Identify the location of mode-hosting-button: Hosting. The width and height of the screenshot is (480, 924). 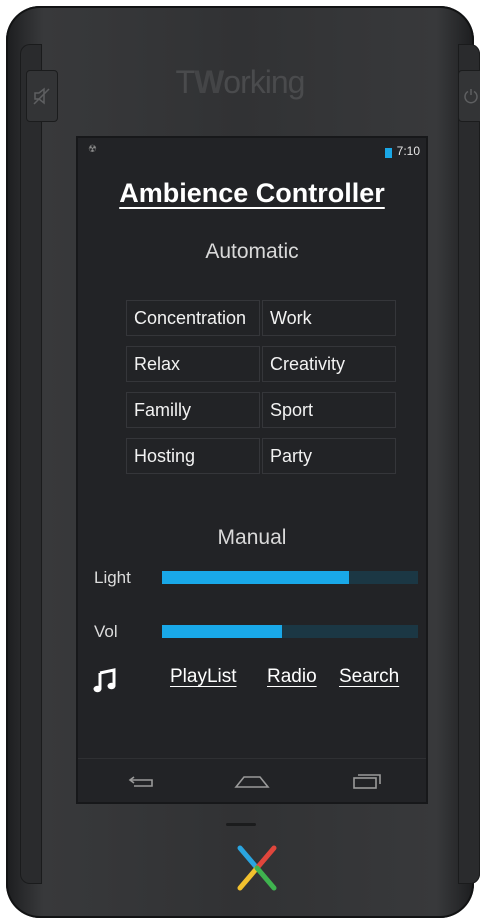
(193, 456).